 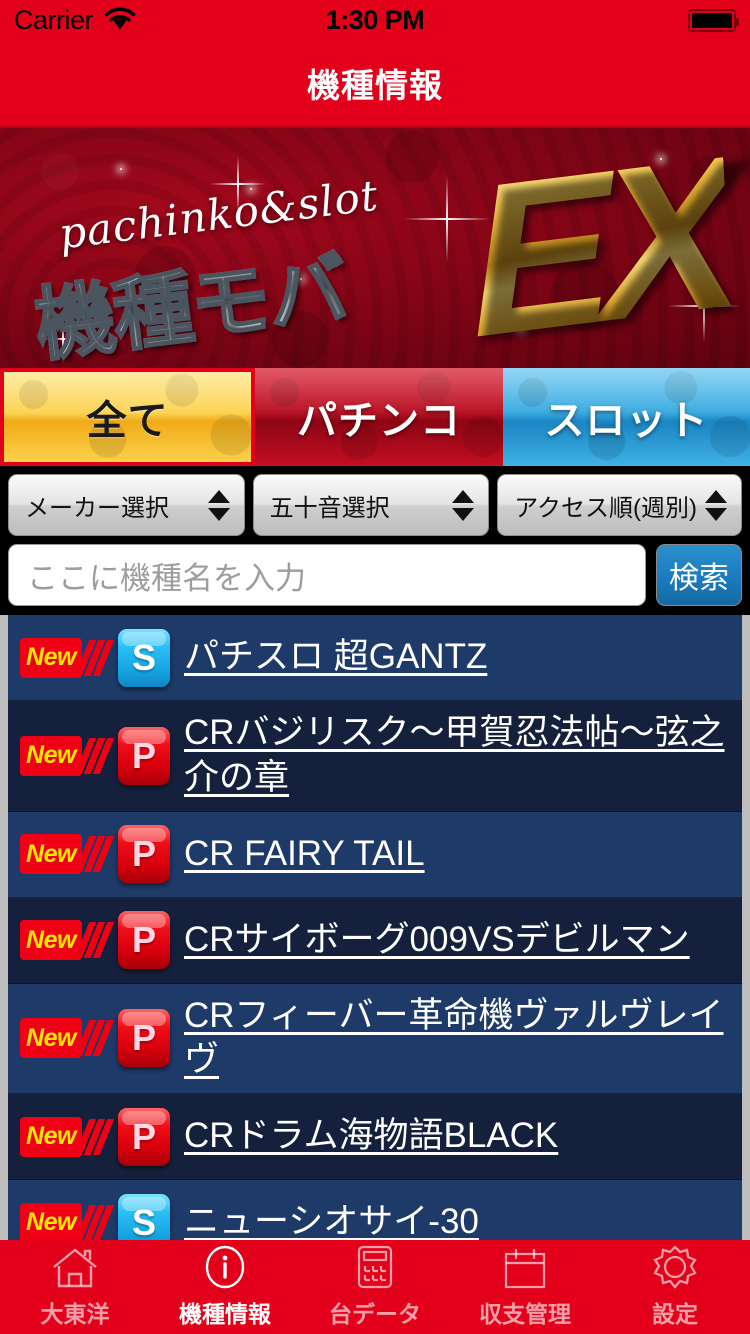 I want to click on search-button: 検索, so click(x=699, y=575).